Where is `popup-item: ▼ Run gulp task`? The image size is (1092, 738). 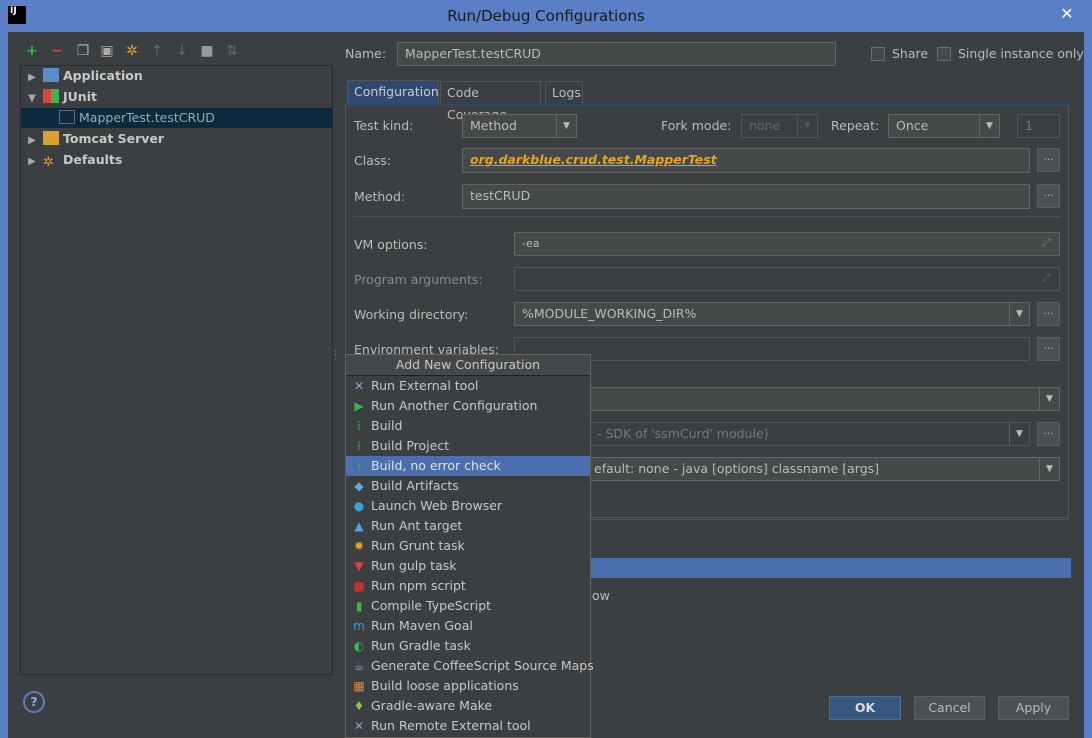 popup-item: ▼ Run gulp task is located at coordinates (468, 566).